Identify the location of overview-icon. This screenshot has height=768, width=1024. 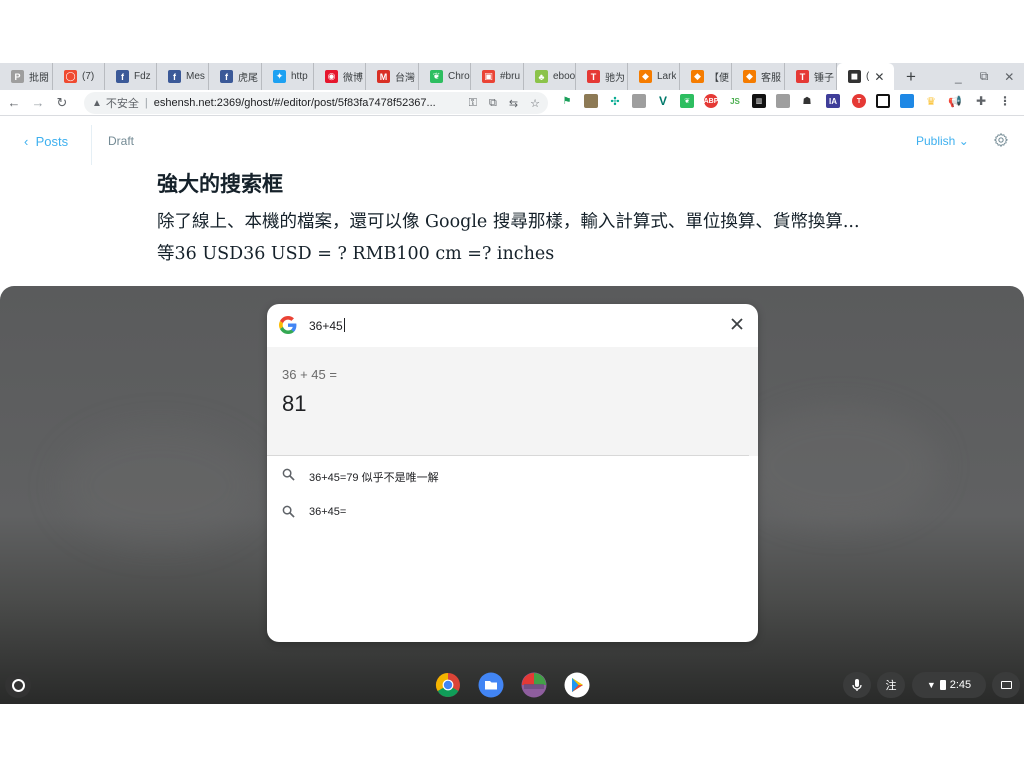
(1006, 685).